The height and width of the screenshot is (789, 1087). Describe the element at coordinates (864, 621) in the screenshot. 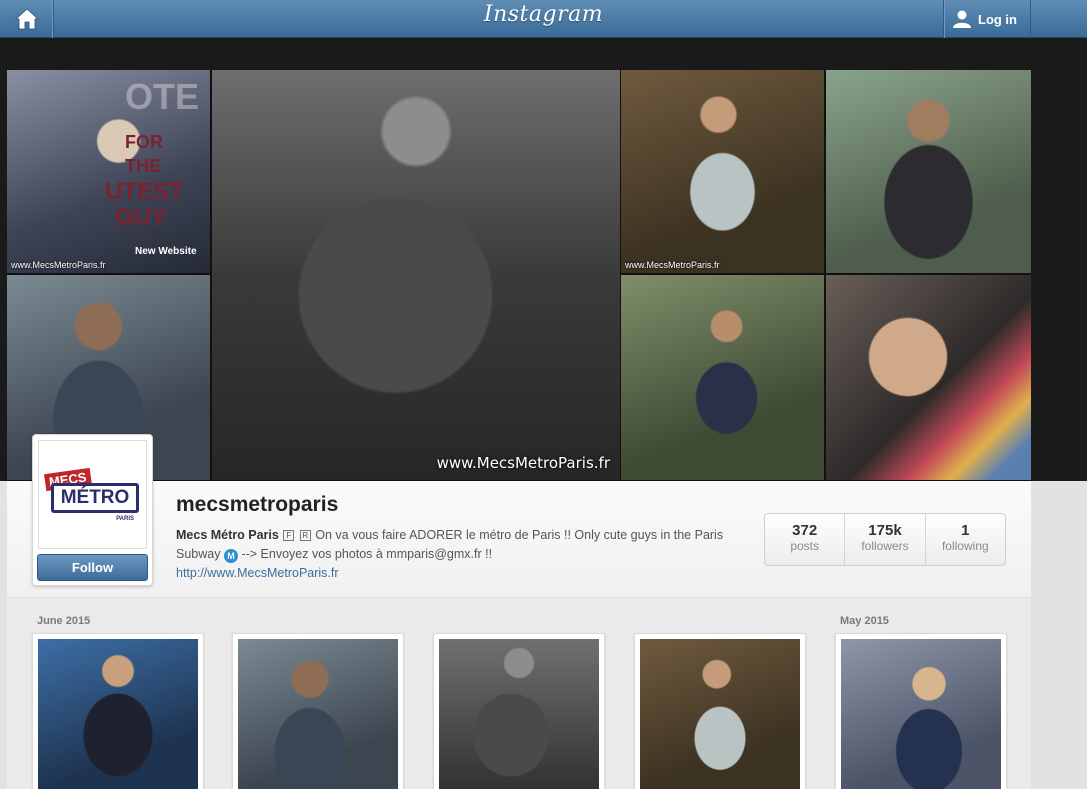

I see `month-label: May 2015` at that location.